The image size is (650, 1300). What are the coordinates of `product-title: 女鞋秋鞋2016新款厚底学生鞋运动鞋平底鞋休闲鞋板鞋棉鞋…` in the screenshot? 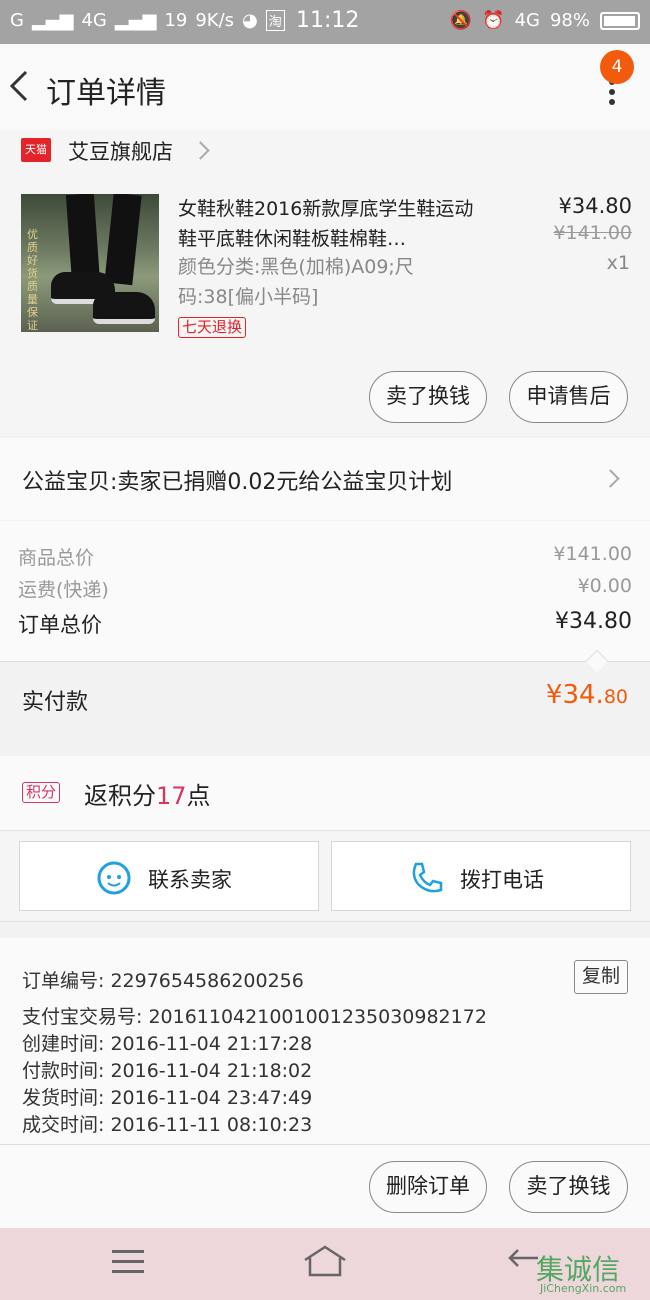 It's located at (333, 224).